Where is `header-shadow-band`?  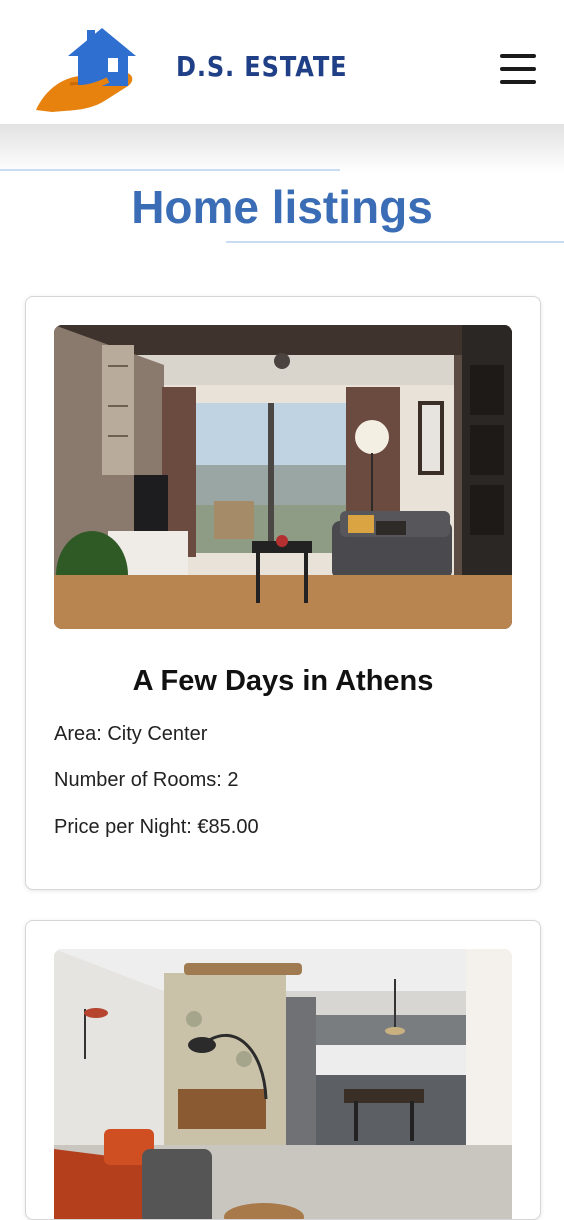 header-shadow-band is located at coordinates (282, 149).